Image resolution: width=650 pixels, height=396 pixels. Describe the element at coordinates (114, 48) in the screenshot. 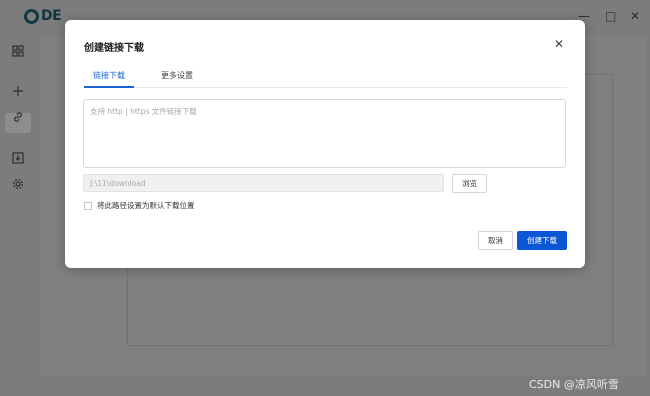

I see `dialog-title: 创建链接下载` at that location.